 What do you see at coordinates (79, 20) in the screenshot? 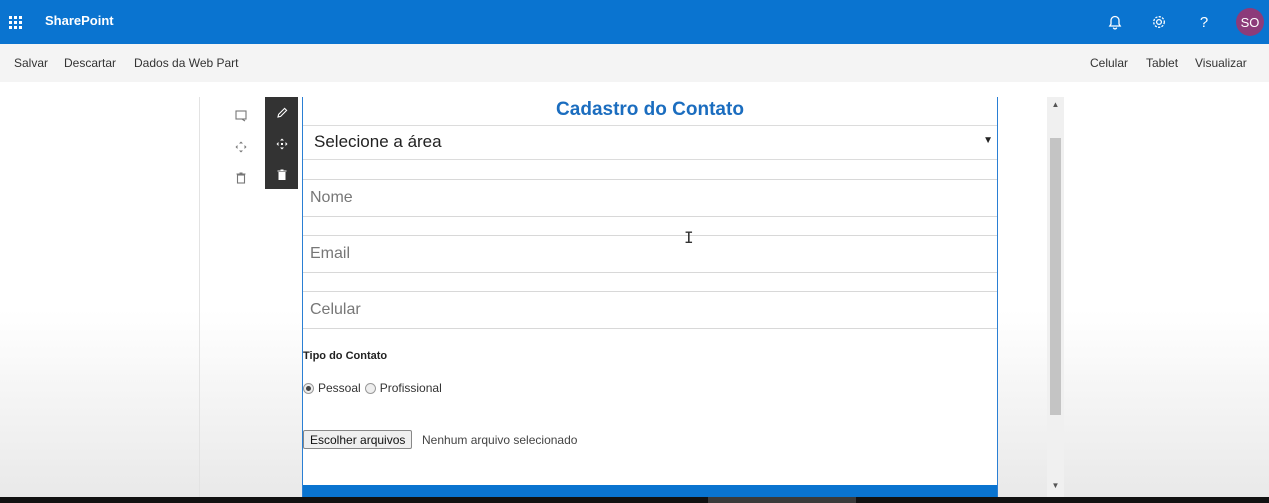
I see `brand-label: SharePoint` at bounding box center [79, 20].